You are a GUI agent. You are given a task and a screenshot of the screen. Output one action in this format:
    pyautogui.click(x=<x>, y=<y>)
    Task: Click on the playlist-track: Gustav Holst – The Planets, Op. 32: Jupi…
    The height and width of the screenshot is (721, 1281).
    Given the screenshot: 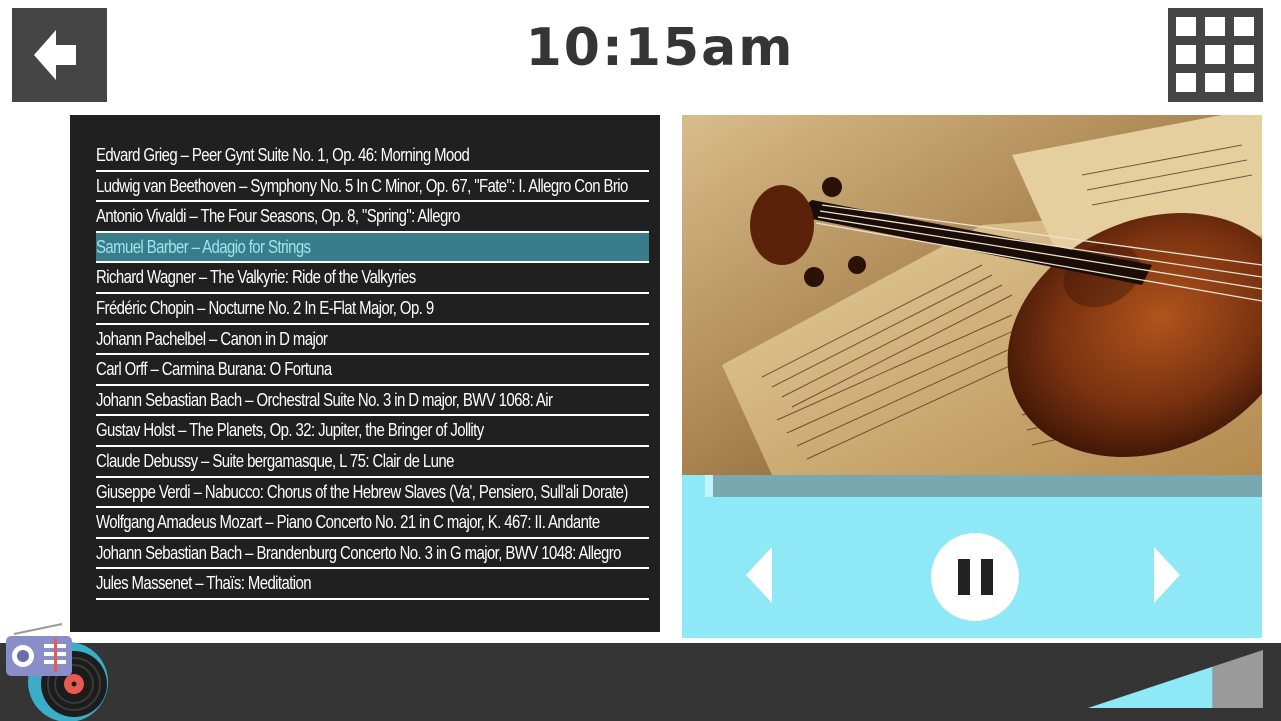 What is the action you would take?
    pyautogui.click(x=372, y=431)
    